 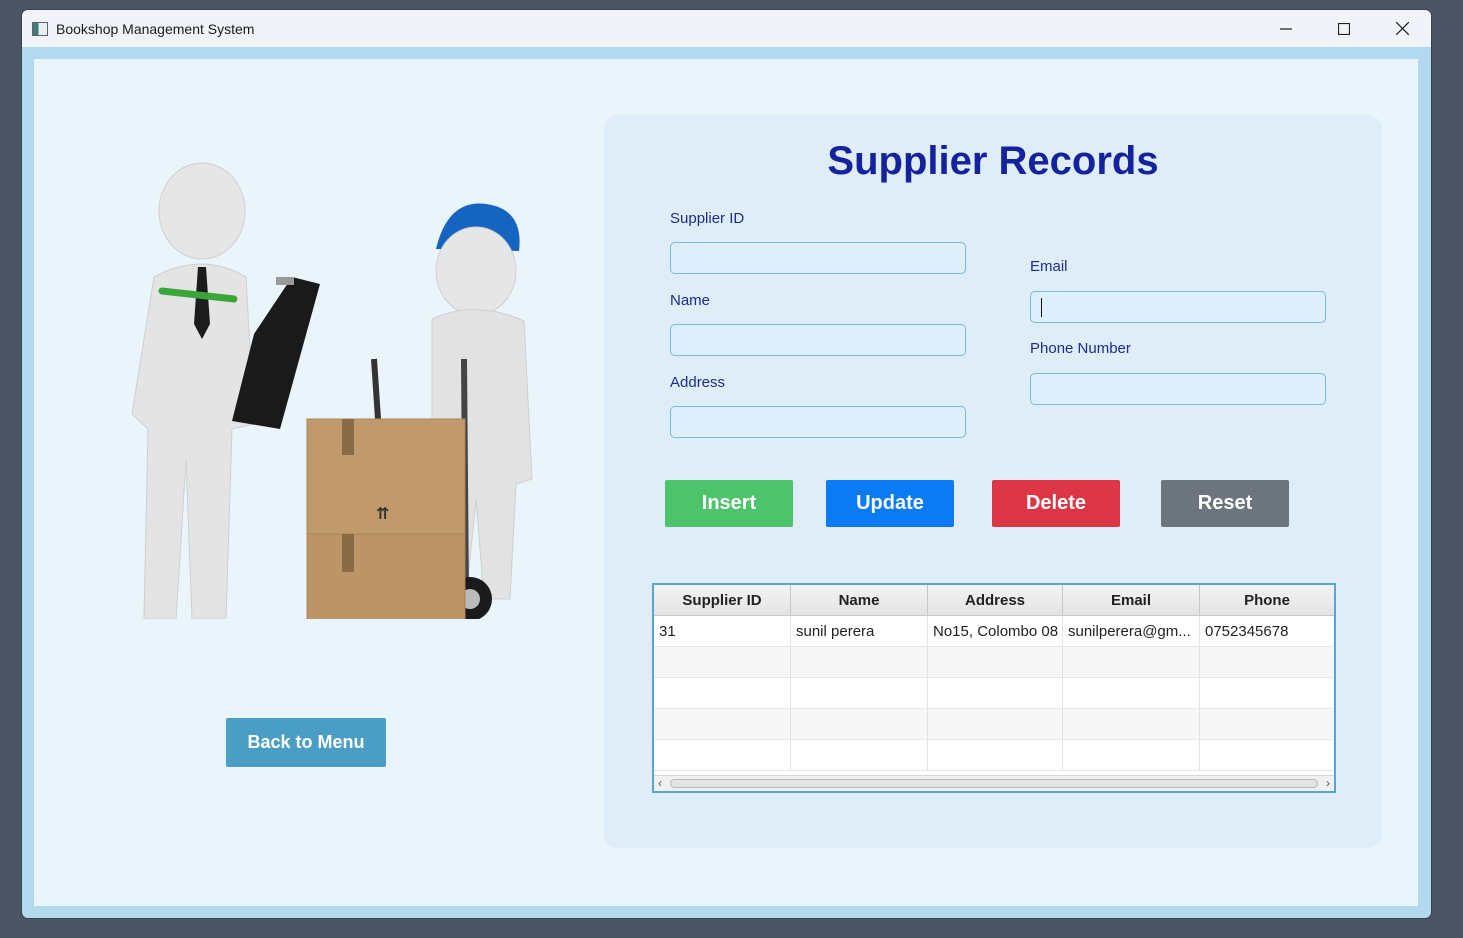 I want to click on column-header-supplier-id: Supplier ID, so click(x=722, y=600).